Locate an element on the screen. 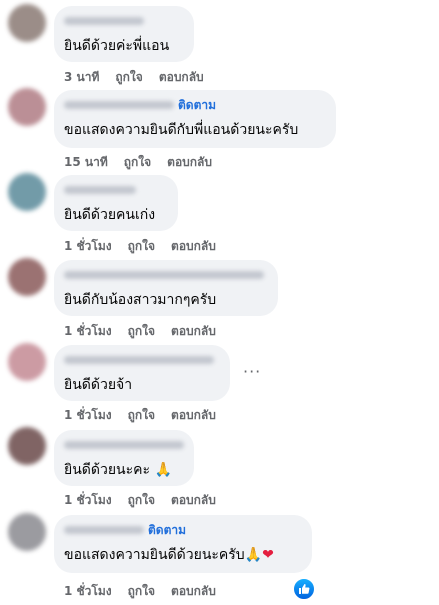 This screenshot has width=439, height=605. more-options-icon: ··· is located at coordinates (252, 371).